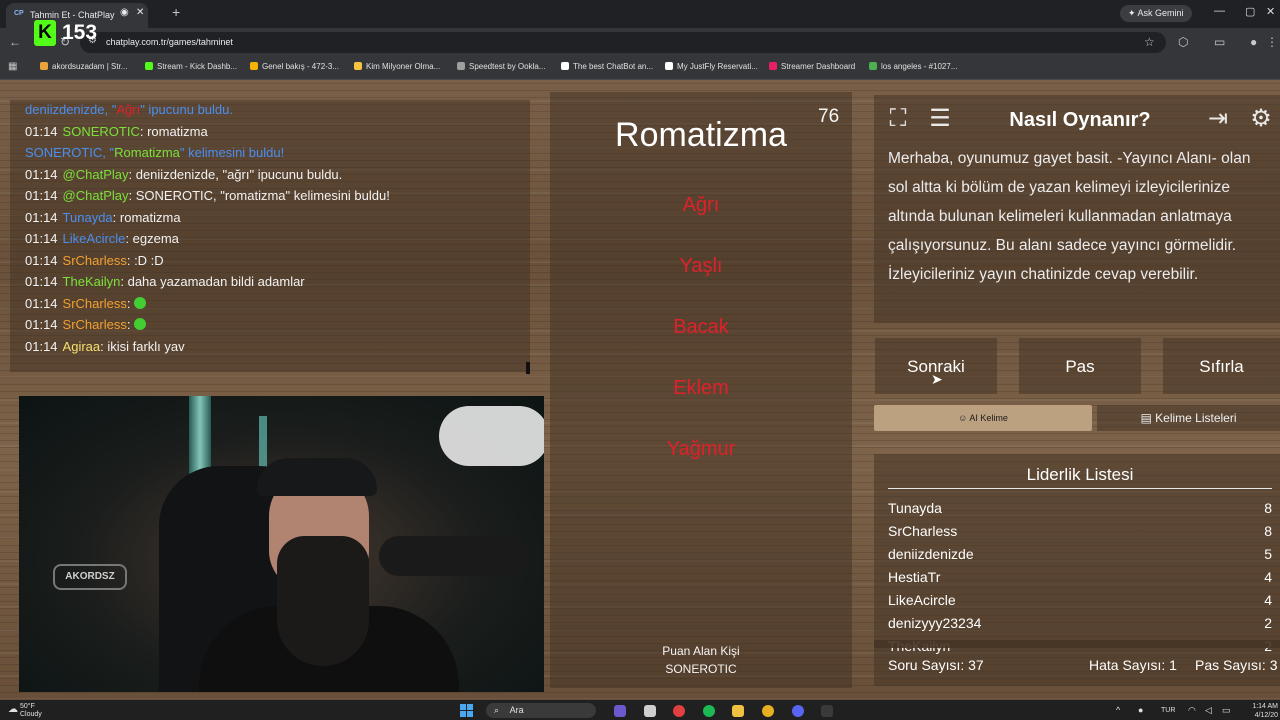  Describe the element at coordinates (1221, 366) in the screenshot. I see `reset-button: Sıfırla` at that location.